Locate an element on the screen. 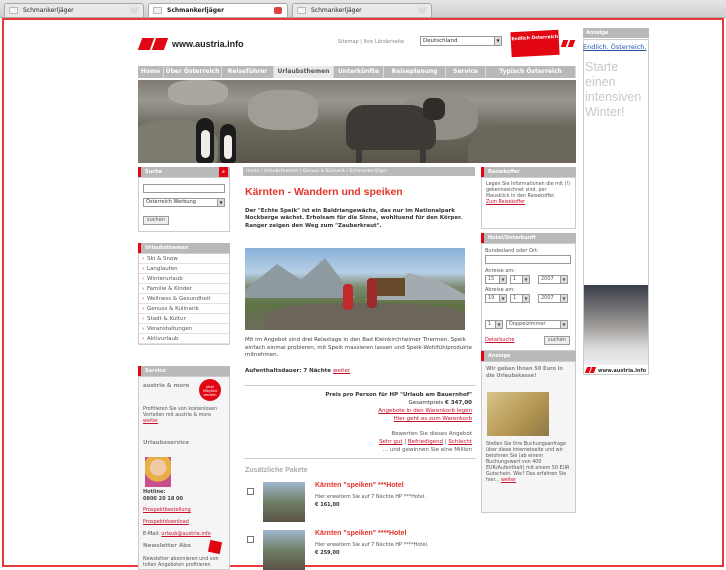 This screenshot has width=726, height=570. go-to-cart-link: Hier geht es zum Warenkorb is located at coordinates (433, 419).